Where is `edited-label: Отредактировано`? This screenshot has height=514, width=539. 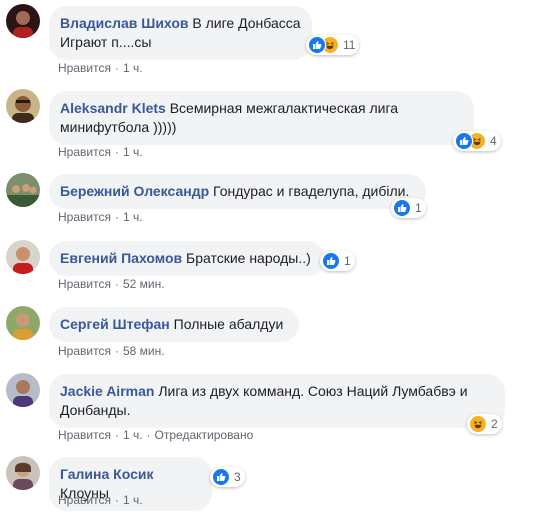 edited-label: Отредактировано is located at coordinates (204, 435).